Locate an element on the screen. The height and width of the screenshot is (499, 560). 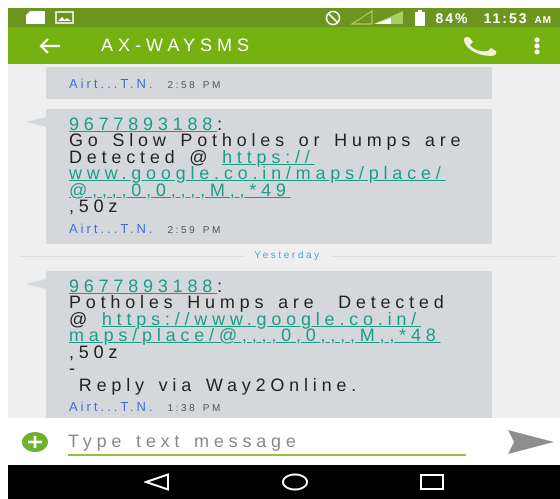
message-time: 2:59 PM is located at coordinates (195, 230).